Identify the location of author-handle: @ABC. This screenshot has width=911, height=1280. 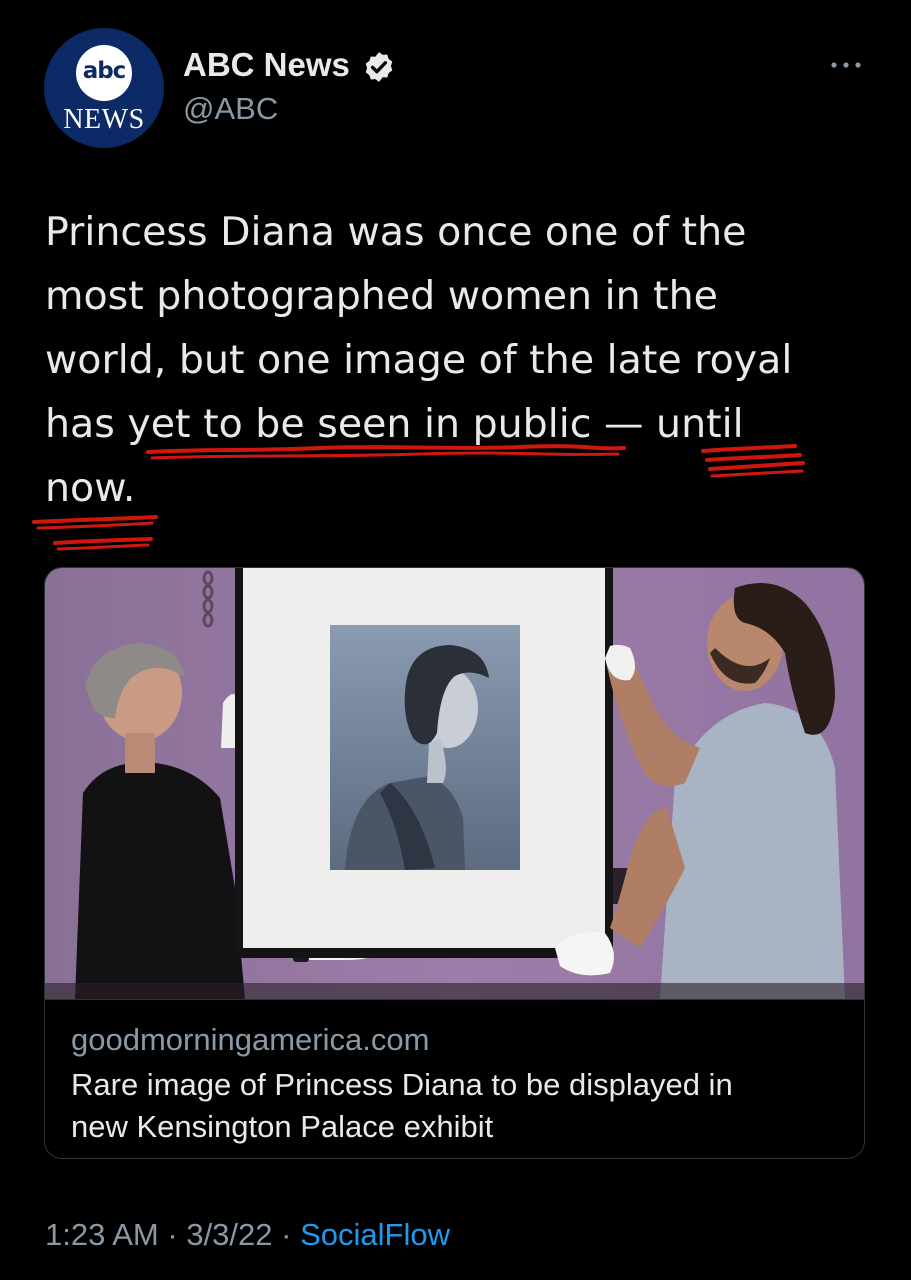
(230, 109).